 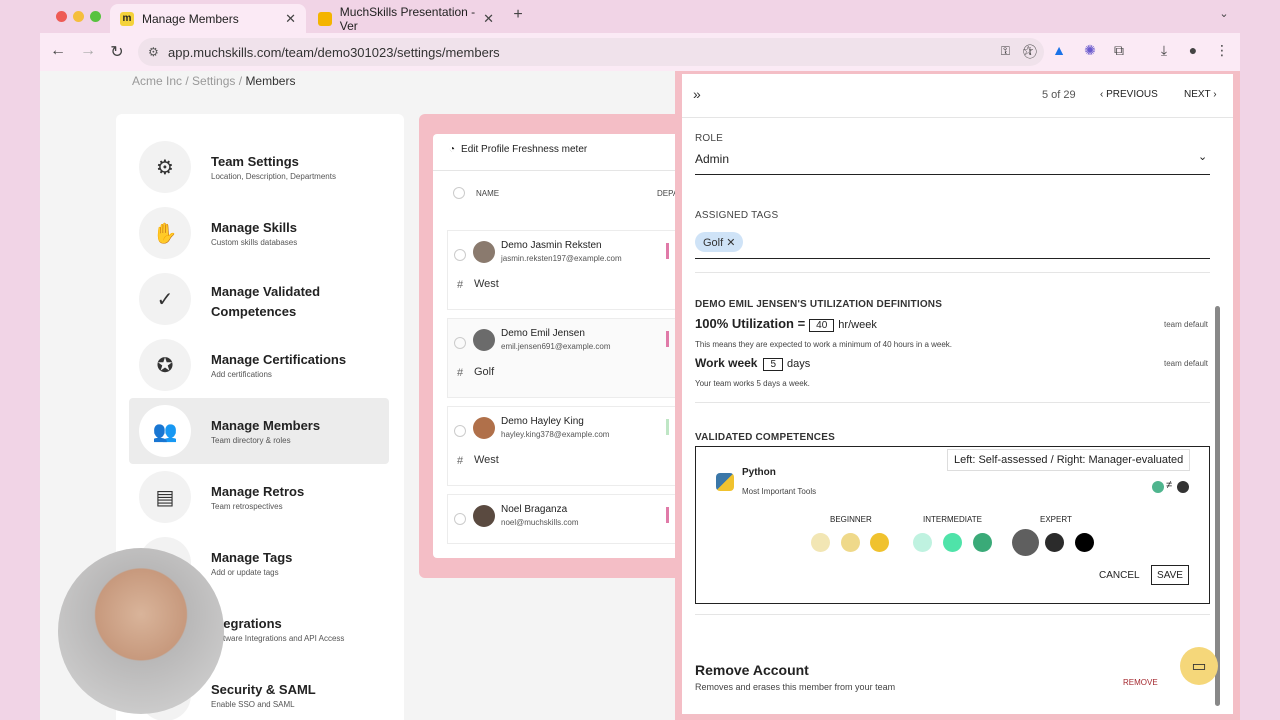 What do you see at coordinates (190, 18) in the screenshot?
I see `tab-title: Manage Members` at bounding box center [190, 18].